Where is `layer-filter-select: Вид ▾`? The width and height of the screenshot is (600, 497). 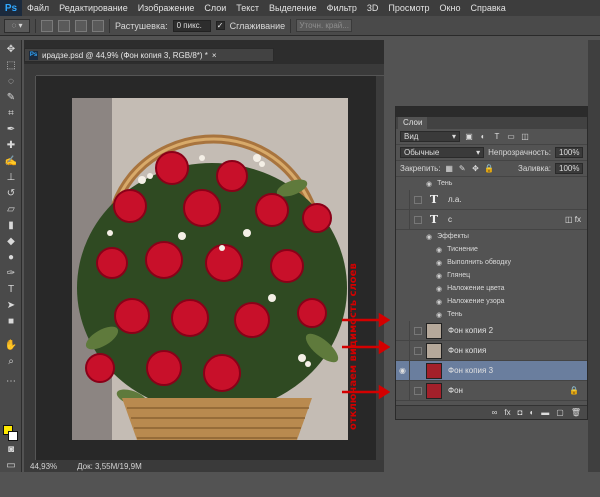
layer-filter-select: Вид ▾ is located at coordinates (430, 136).